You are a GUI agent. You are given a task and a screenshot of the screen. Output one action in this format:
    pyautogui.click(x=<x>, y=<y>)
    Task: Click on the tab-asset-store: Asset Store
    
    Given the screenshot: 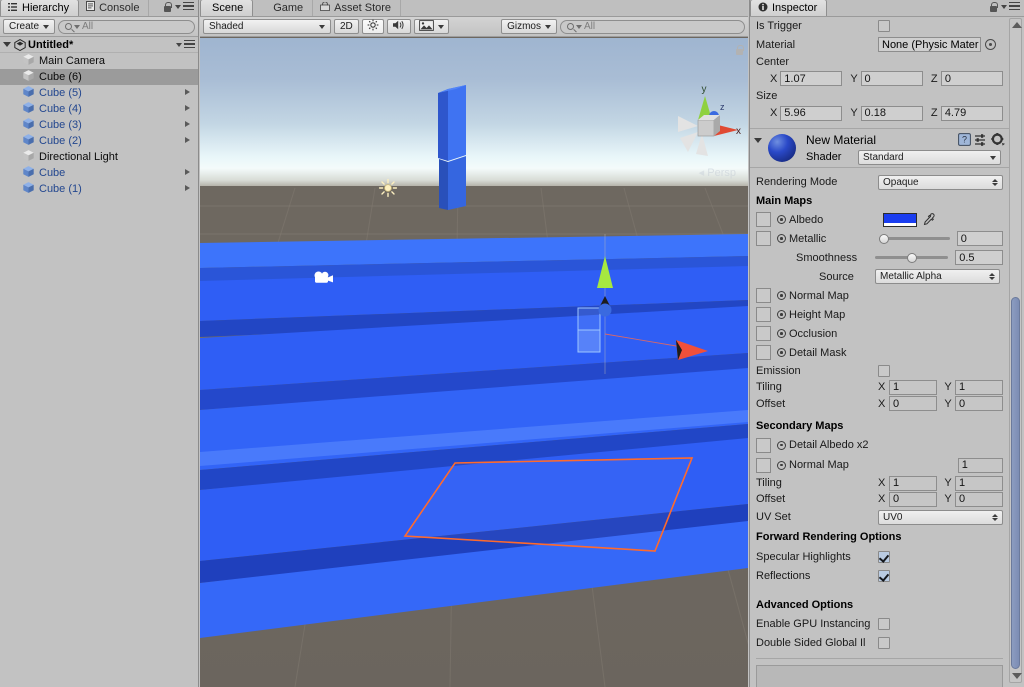 What is the action you would take?
    pyautogui.click(x=357, y=8)
    